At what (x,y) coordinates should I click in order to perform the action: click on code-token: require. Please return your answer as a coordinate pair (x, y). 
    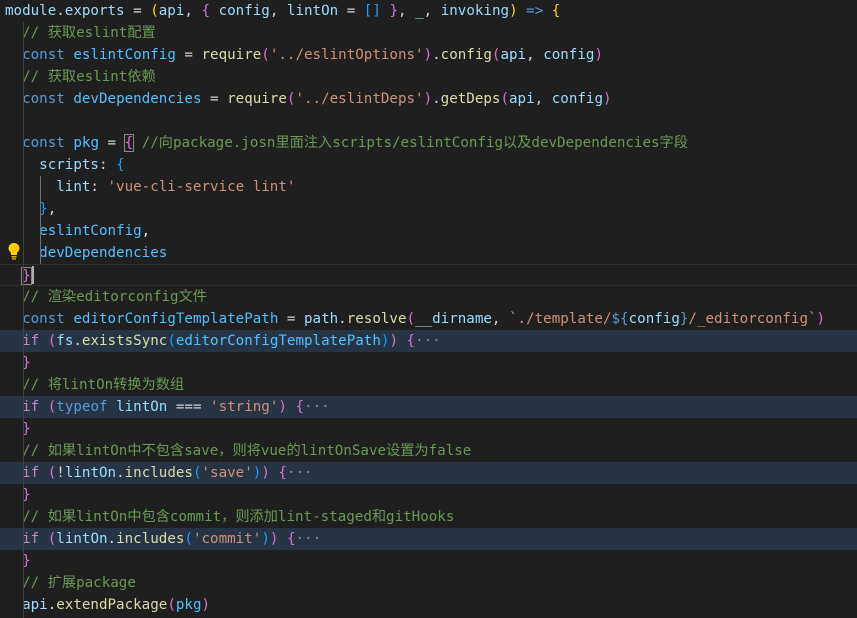
    Looking at the image, I should click on (231, 55).